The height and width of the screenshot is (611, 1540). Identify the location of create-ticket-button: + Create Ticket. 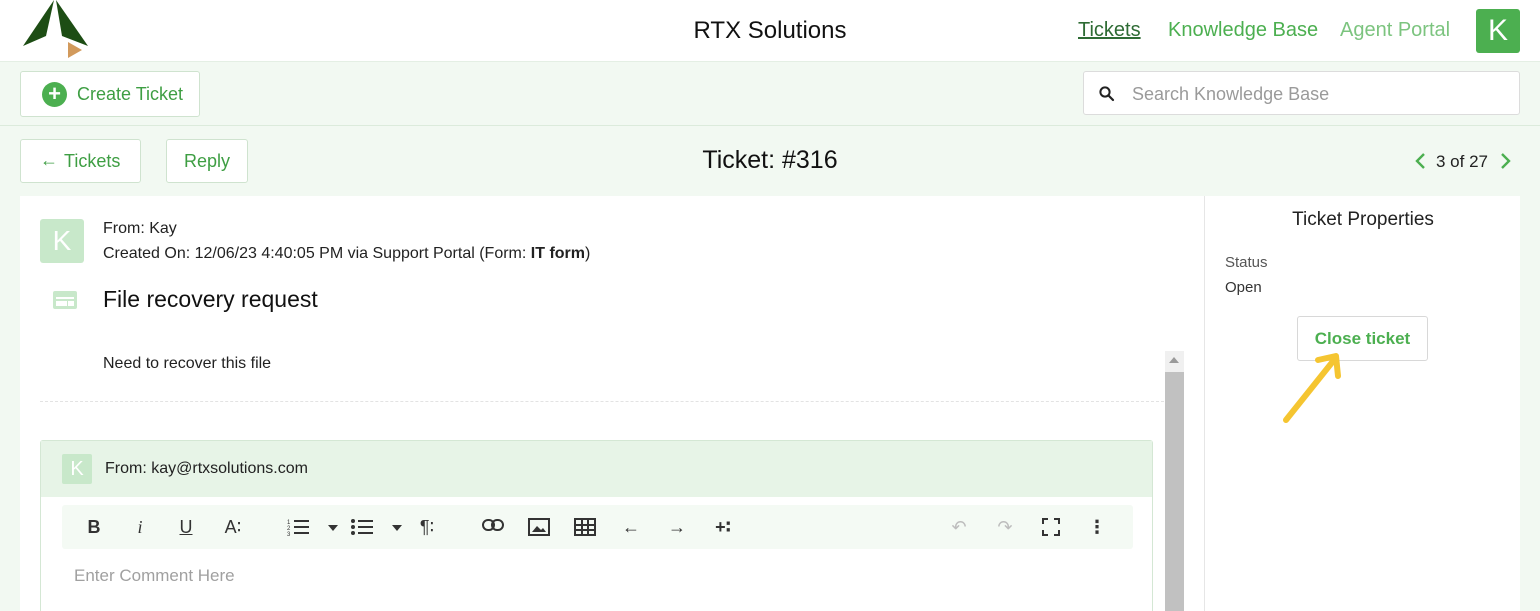
(110, 94).